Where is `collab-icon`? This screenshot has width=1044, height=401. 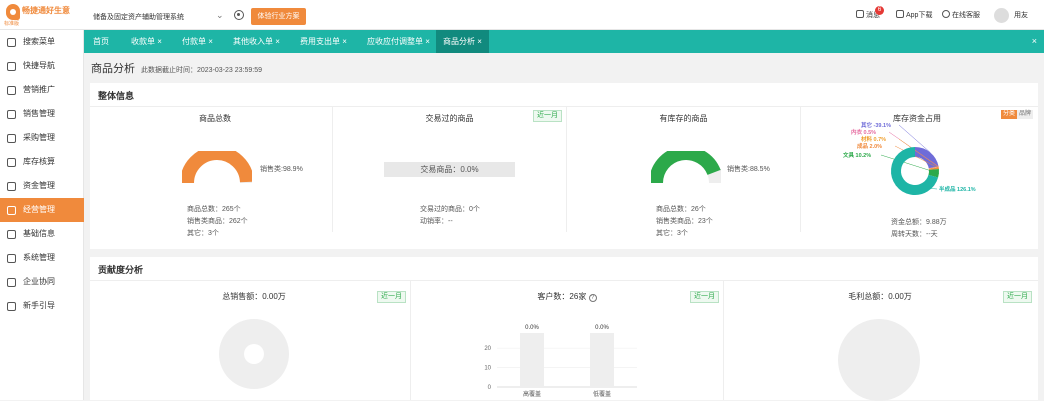
collab-icon is located at coordinates (11, 282).